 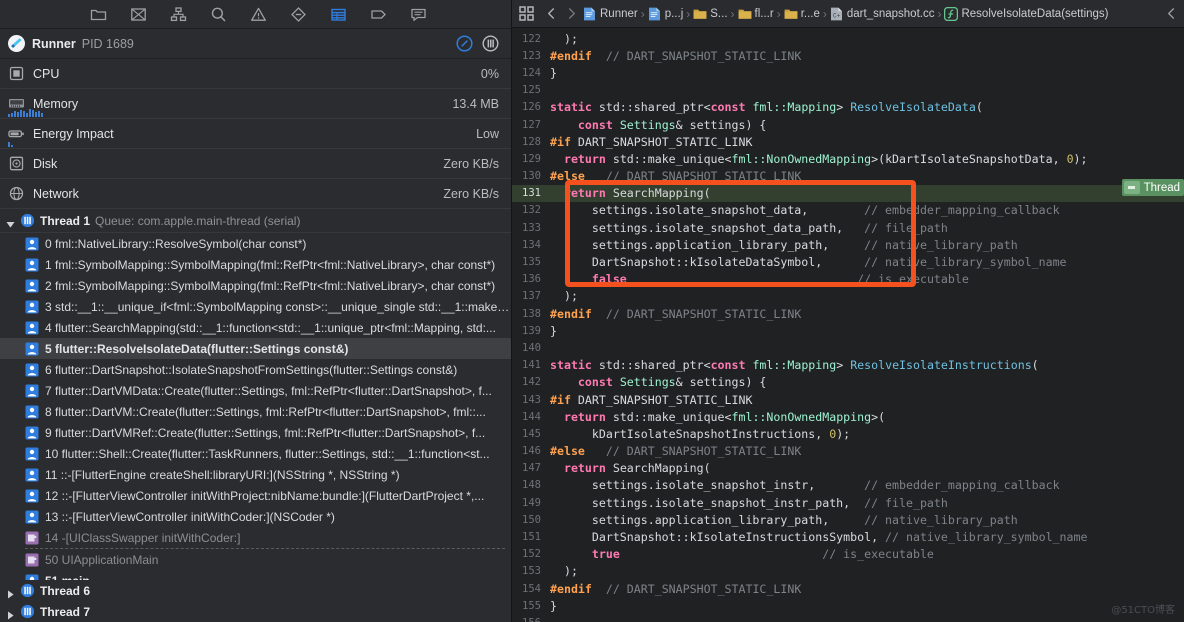 I want to click on line-number: 124, so click(x=531, y=73).